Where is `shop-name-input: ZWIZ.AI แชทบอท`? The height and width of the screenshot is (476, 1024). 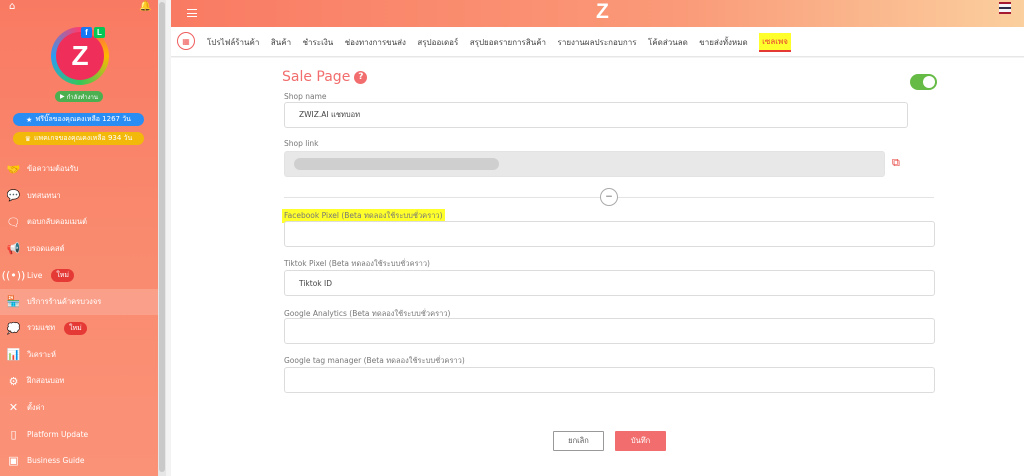 shop-name-input: ZWIZ.AI แชทบอท is located at coordinates (596, 115).